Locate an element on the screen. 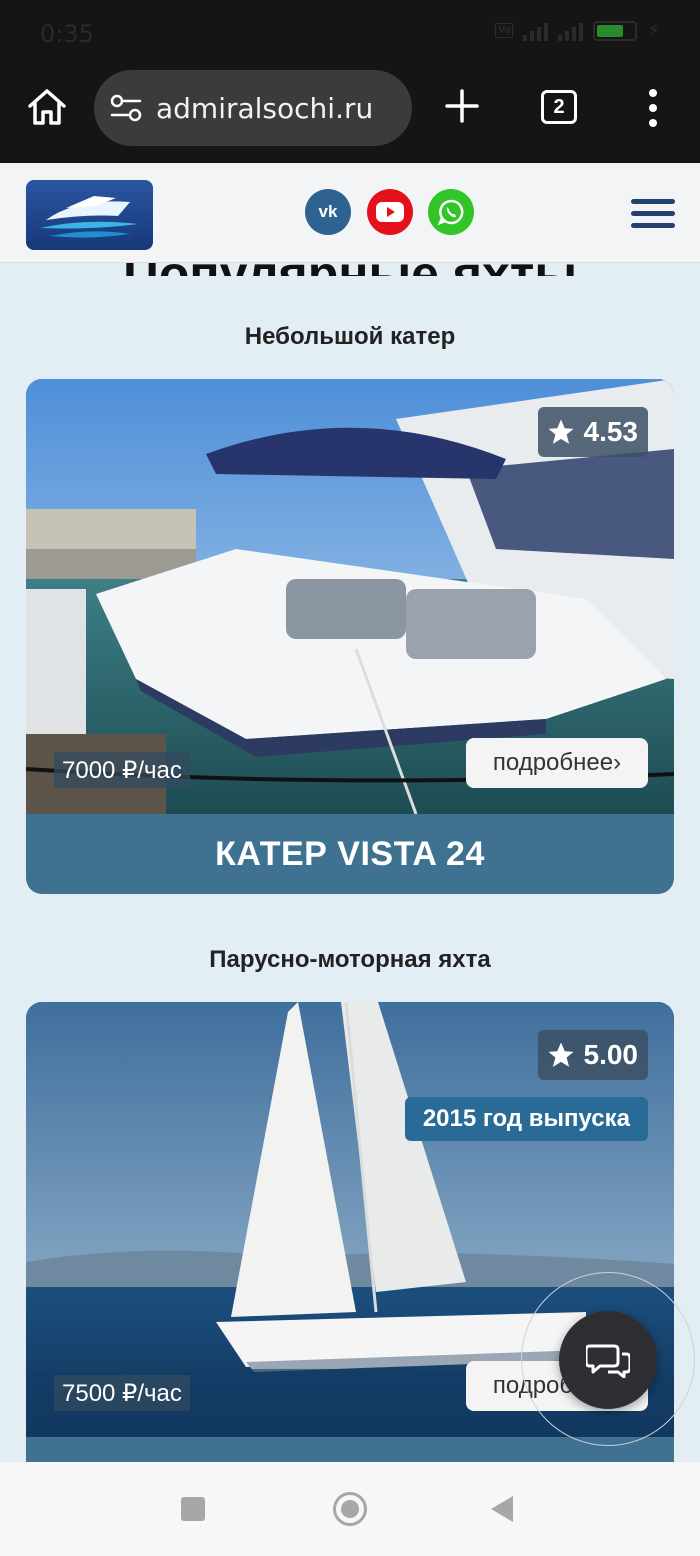  rating-badge: 4.53 is located at coordinates (592, 432).